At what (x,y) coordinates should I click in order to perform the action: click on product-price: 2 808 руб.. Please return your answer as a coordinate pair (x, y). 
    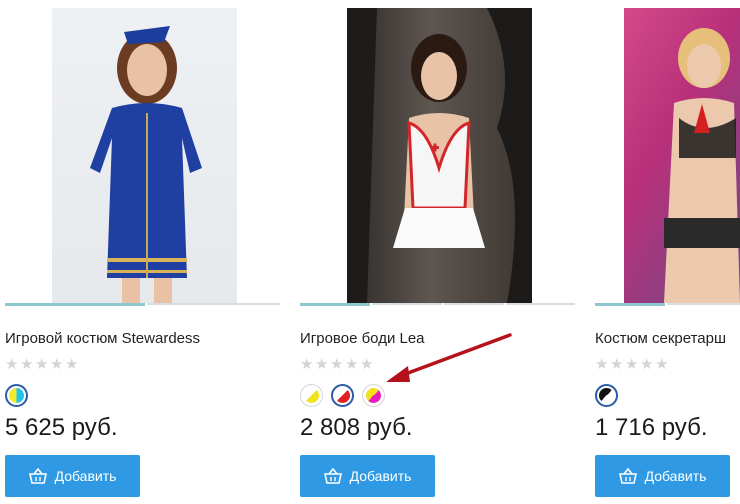
    Looking at the image, I should click on (356, 427).